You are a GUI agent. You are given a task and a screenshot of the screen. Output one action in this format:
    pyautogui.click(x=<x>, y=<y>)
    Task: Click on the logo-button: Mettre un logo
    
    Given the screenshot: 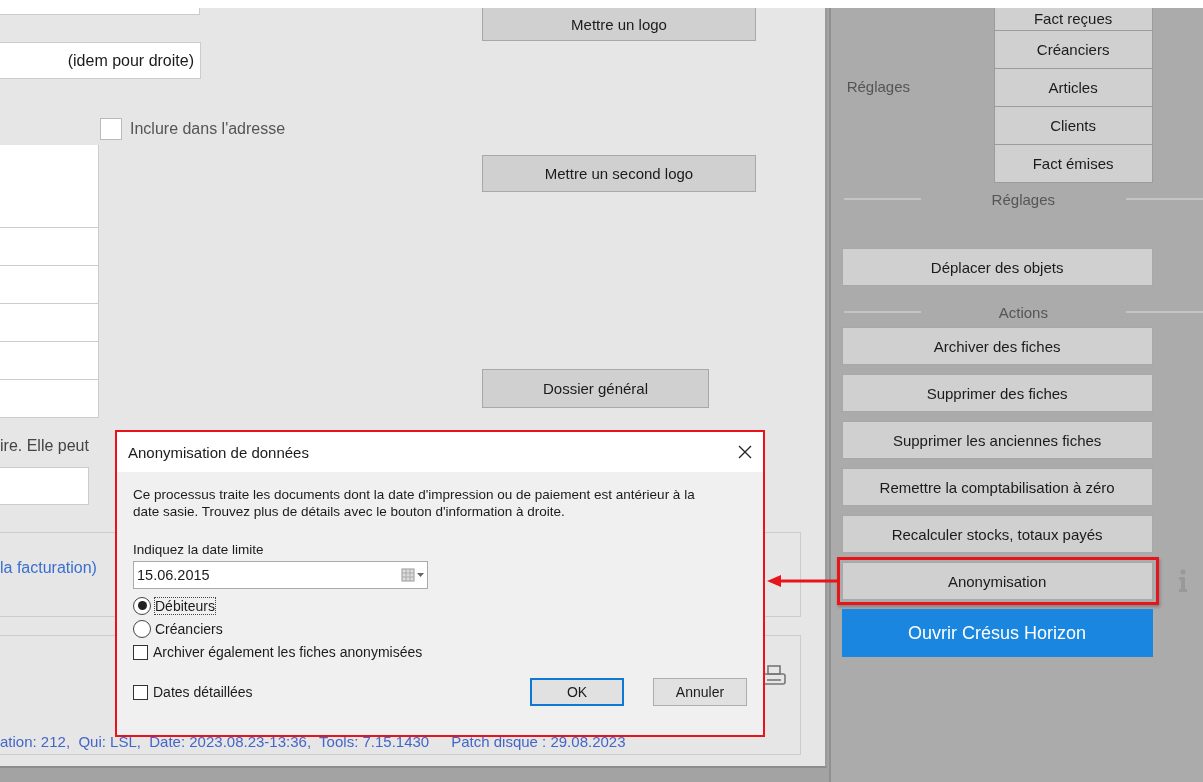 What is the action you would take?
    pyautogui.click(x=619, y=24)
    